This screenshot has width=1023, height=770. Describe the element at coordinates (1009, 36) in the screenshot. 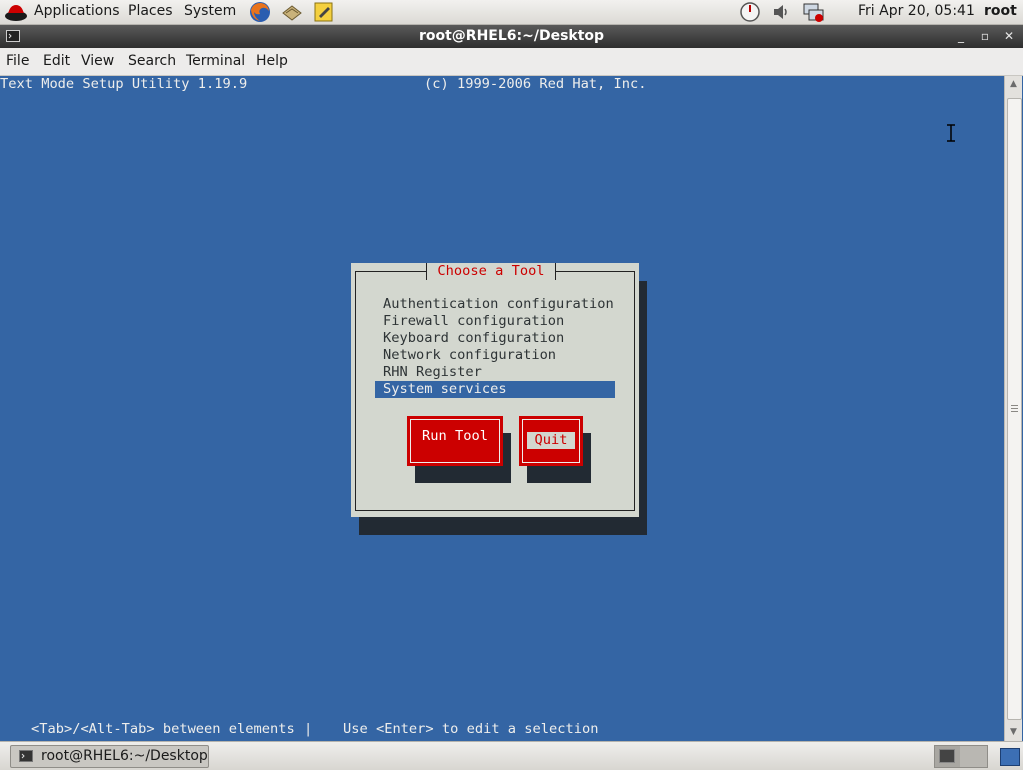

I see `close-icon: ✕` at that location.